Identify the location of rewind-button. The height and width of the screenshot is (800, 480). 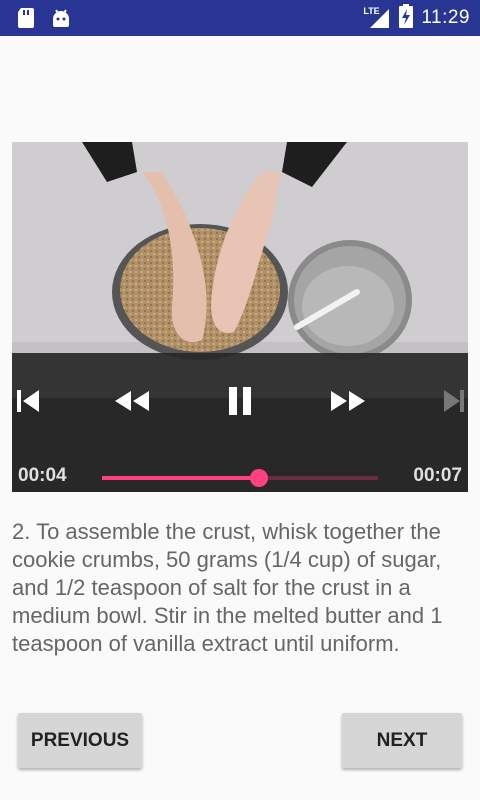
(132, 401).